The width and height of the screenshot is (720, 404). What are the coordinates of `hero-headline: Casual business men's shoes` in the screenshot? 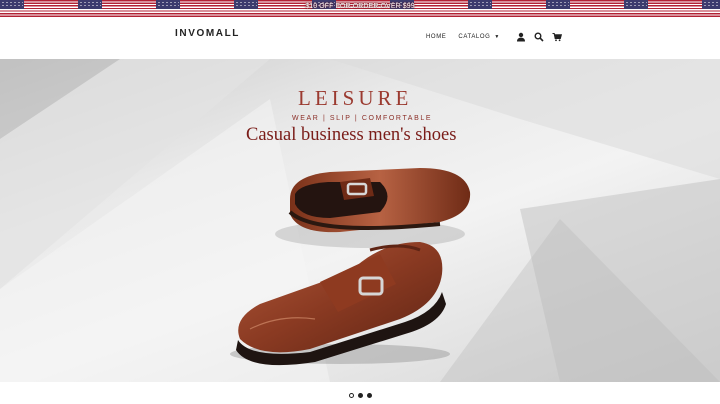 It's located at (351, 135).